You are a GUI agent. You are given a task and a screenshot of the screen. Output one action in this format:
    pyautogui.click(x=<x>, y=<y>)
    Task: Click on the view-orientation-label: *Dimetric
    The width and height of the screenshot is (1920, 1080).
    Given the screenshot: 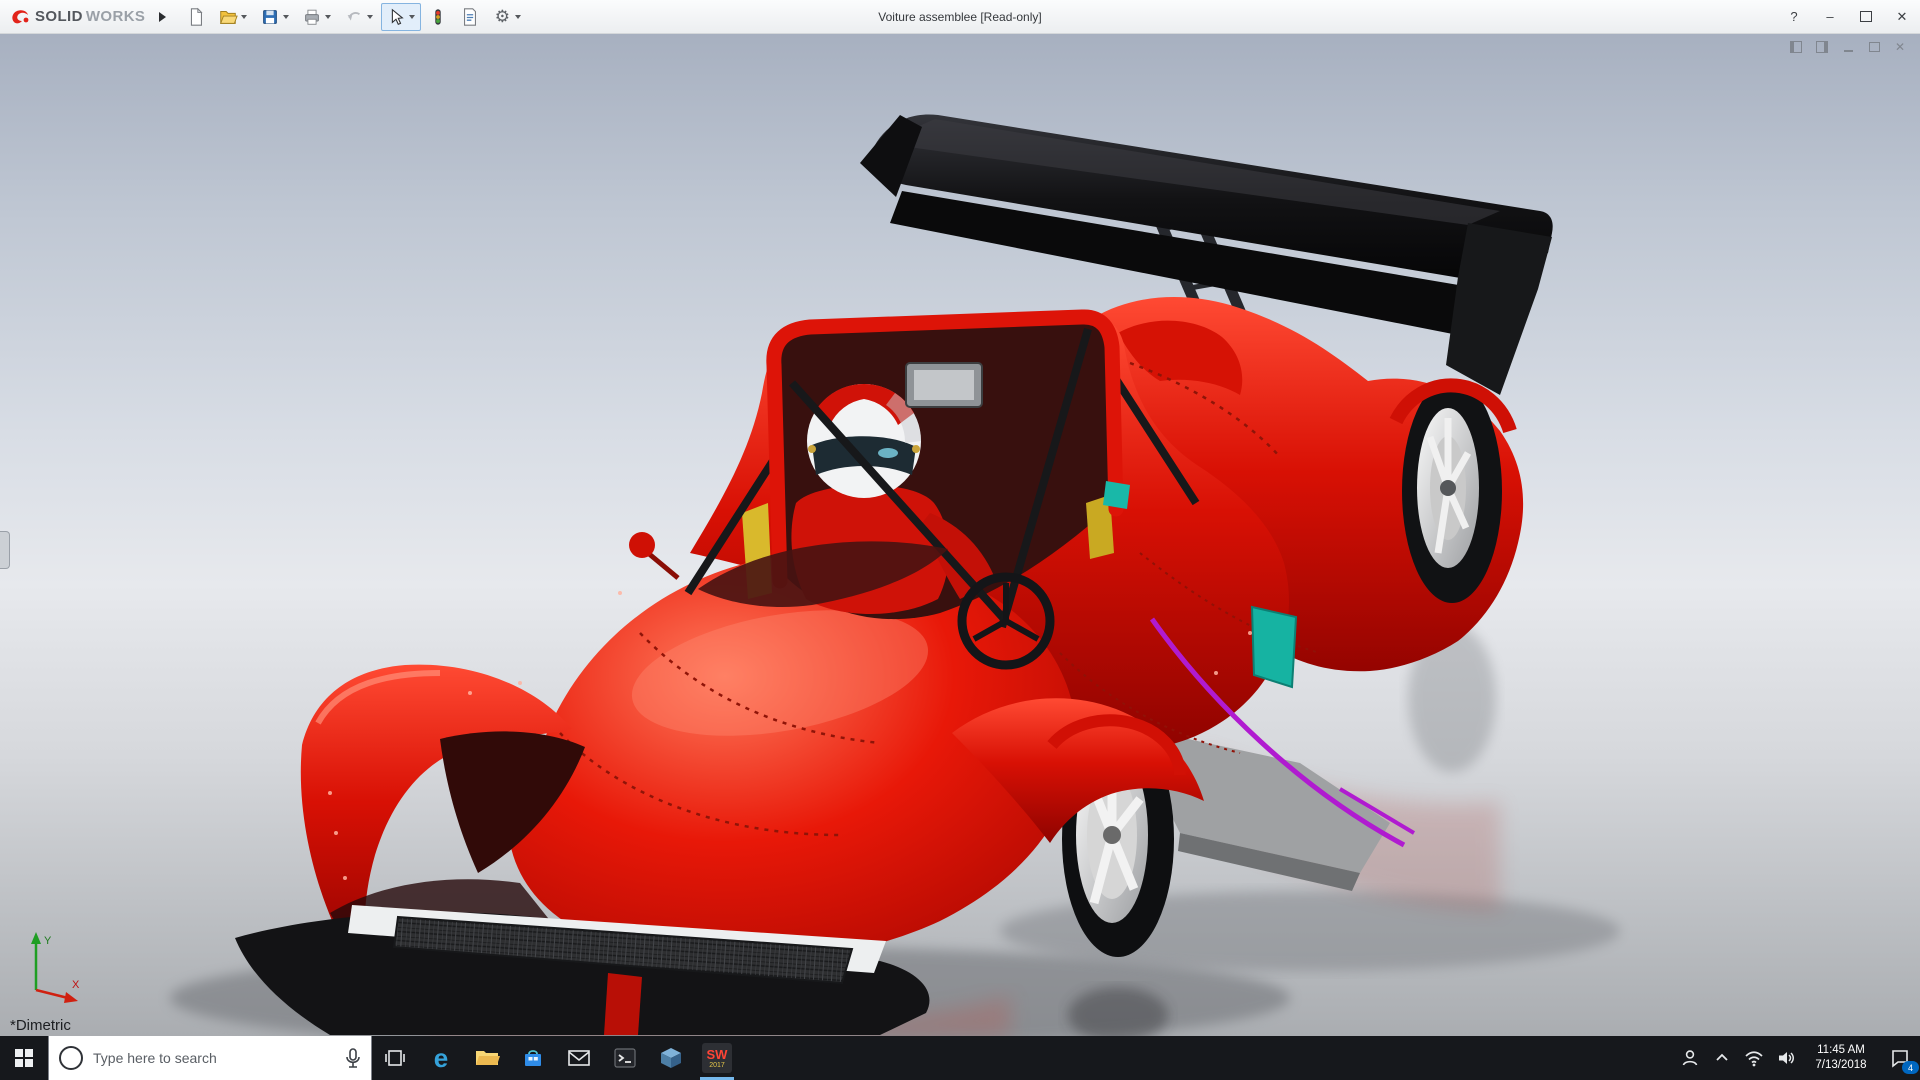 What is the action you would take?
    pyautogui.click(x=40, y=1025)
    